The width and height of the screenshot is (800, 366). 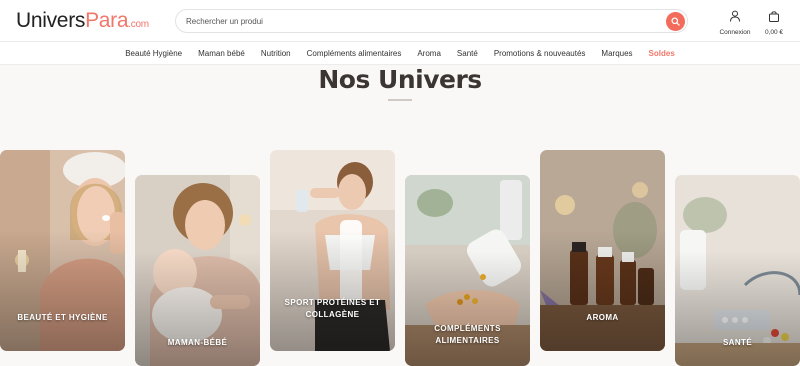 I want to click on nav-item-nutrition: Nutrition, so click(x=276, y=53).